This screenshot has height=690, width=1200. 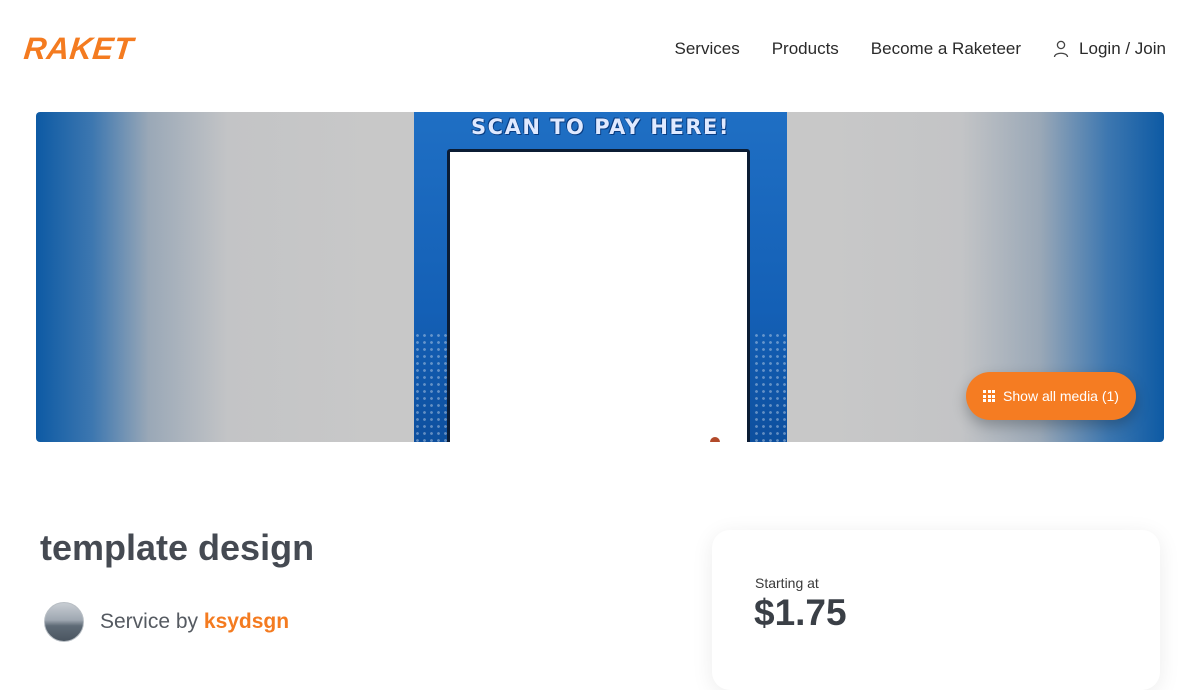 What do you see at coordinates (989, 396) in the screenshot?
I see `grid-icon` at bounding box center [989, 396].